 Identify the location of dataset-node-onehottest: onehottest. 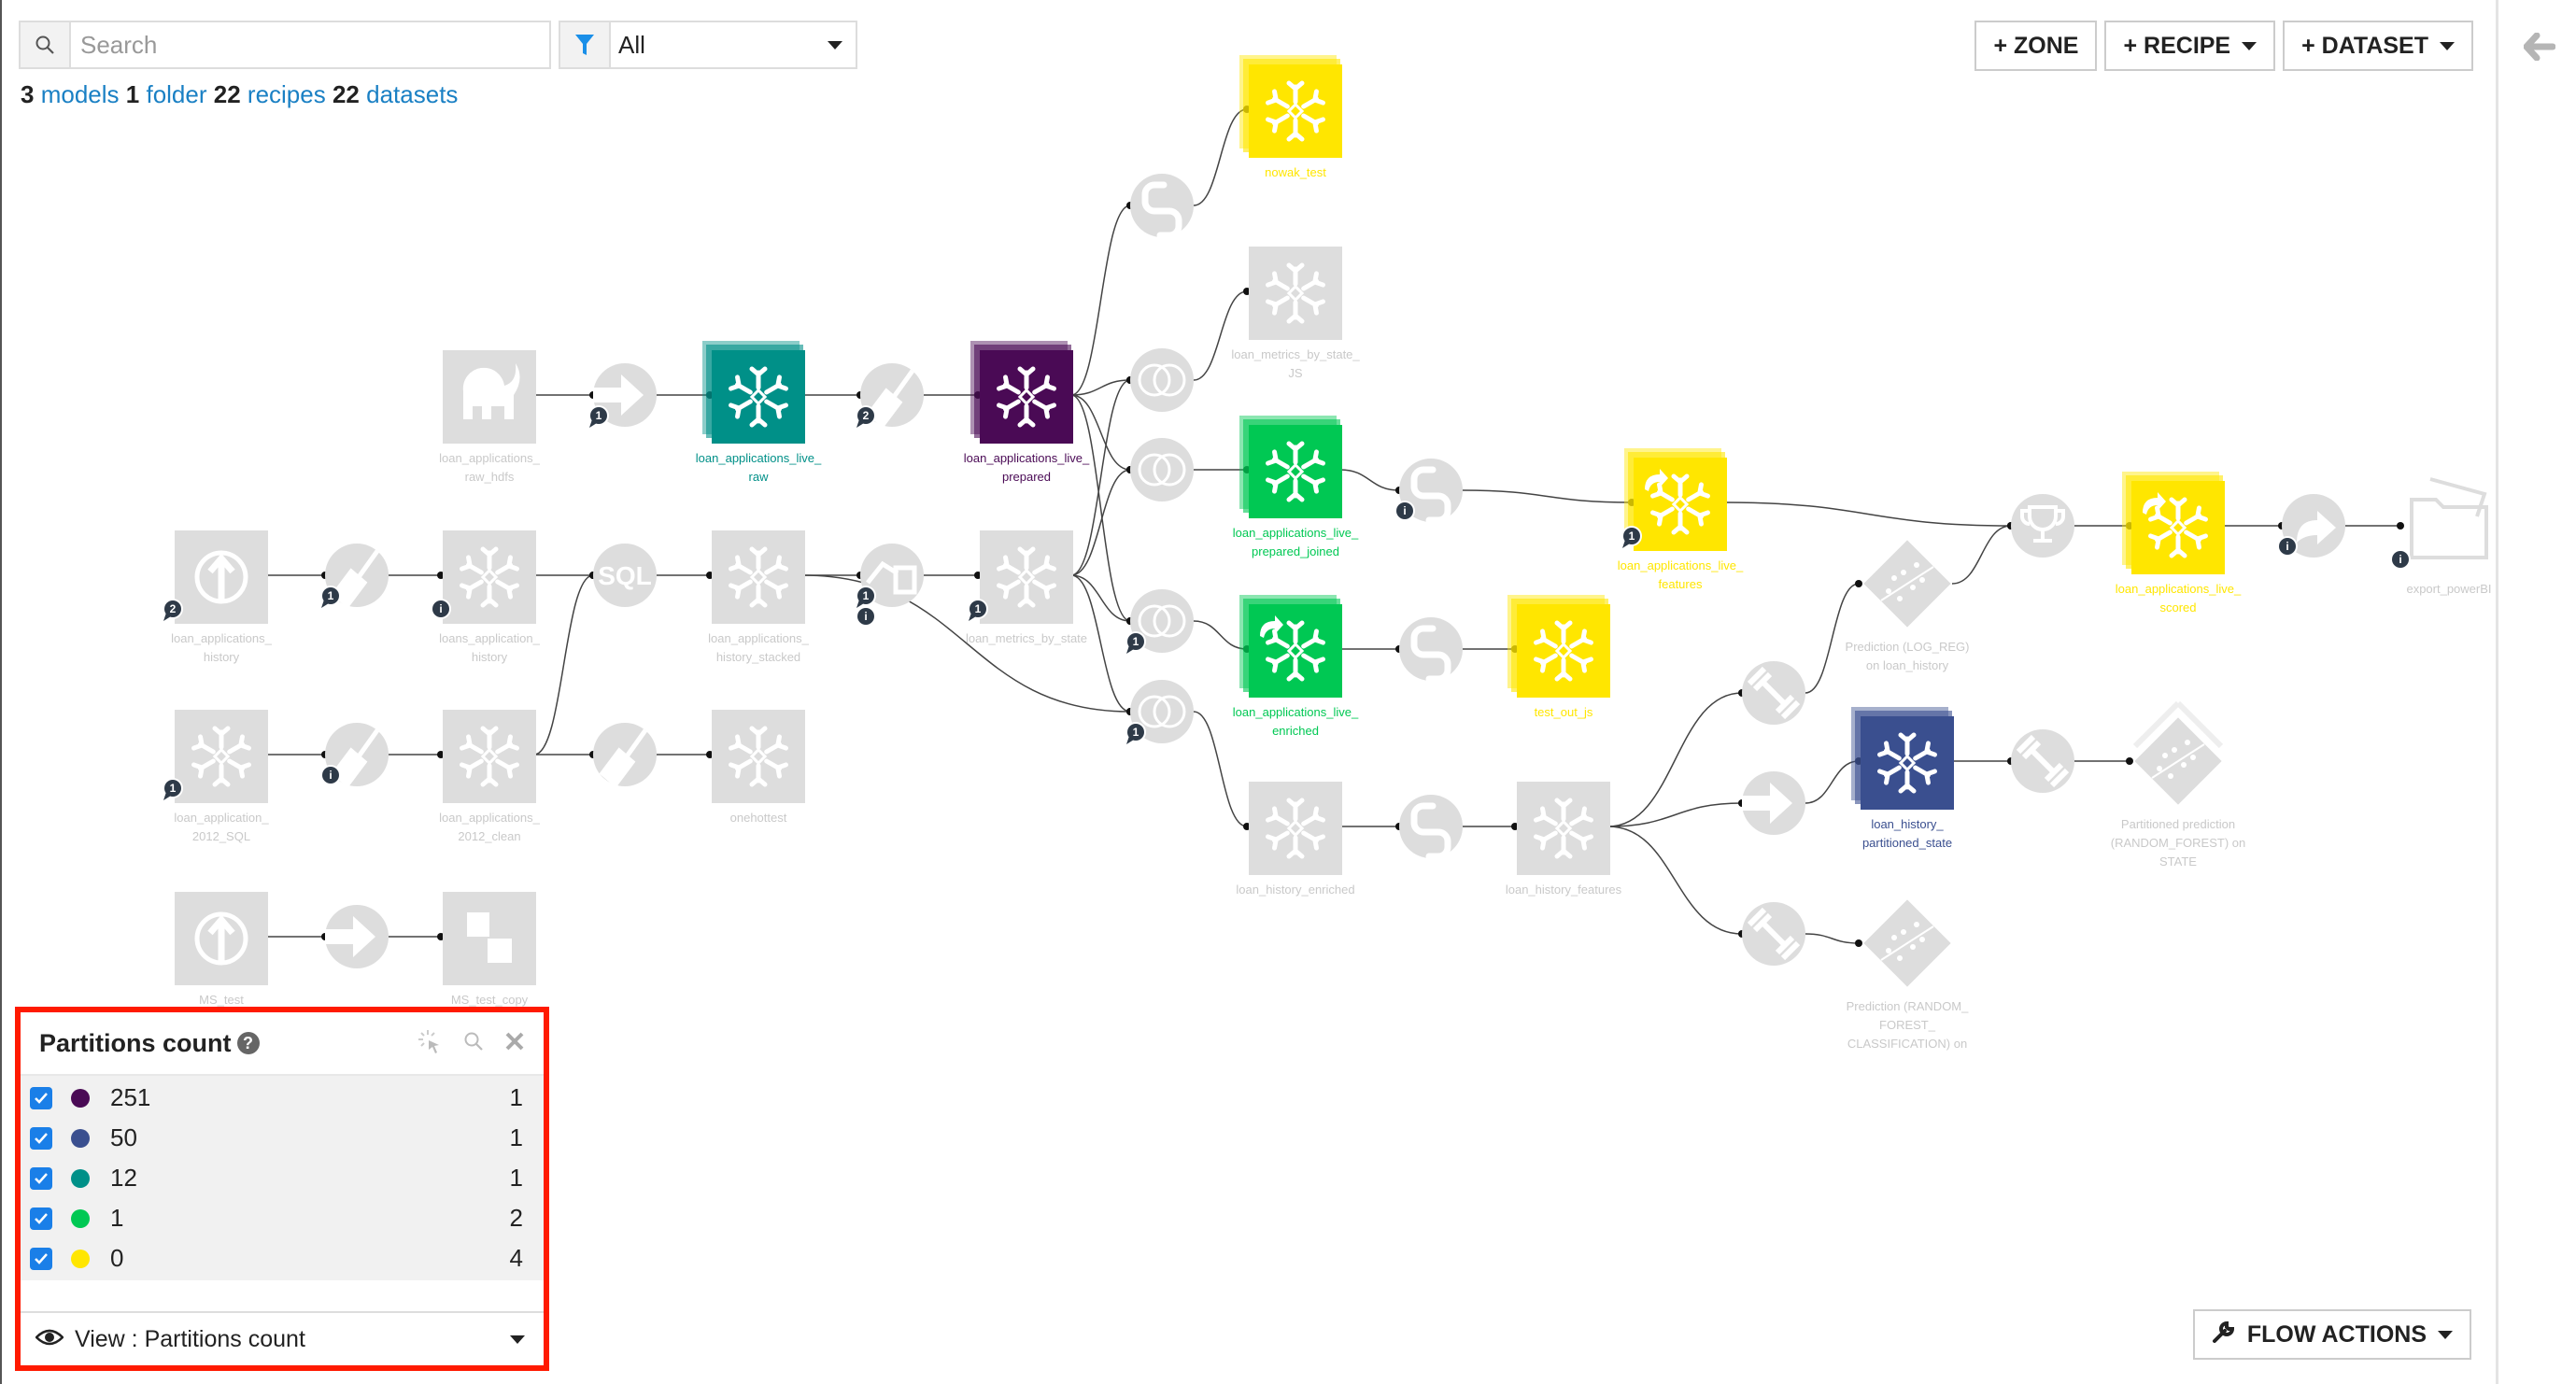
(758, 767).